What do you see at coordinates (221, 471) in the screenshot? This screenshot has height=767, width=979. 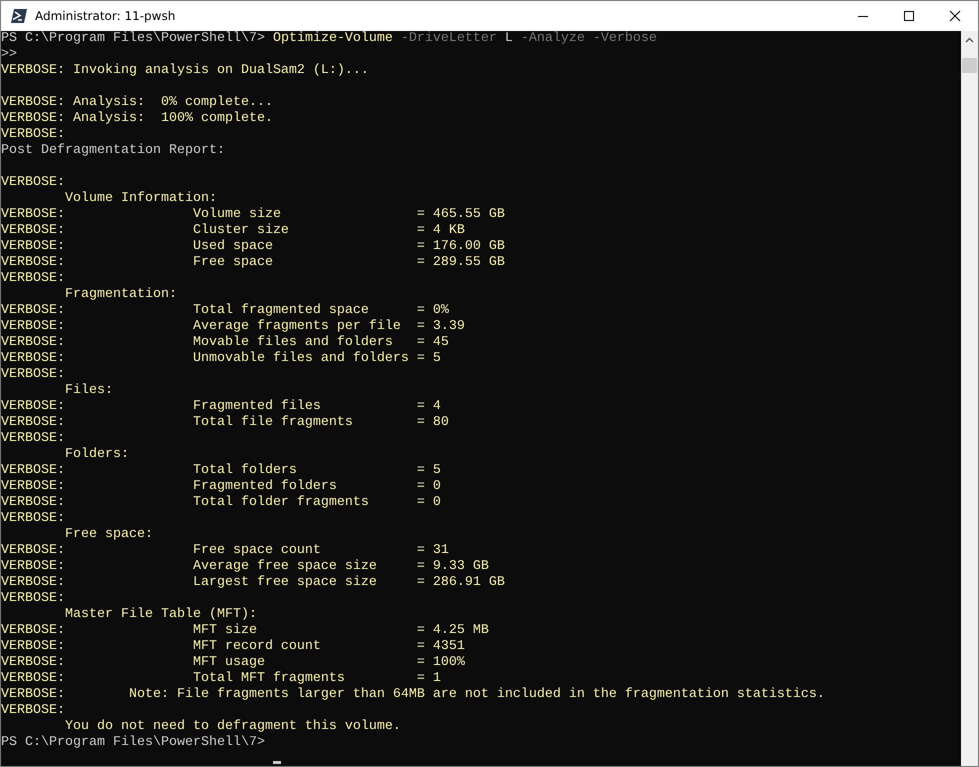 I see `console-line: VERBOSE: Total folders = 5` at bounding box center [221, 471].